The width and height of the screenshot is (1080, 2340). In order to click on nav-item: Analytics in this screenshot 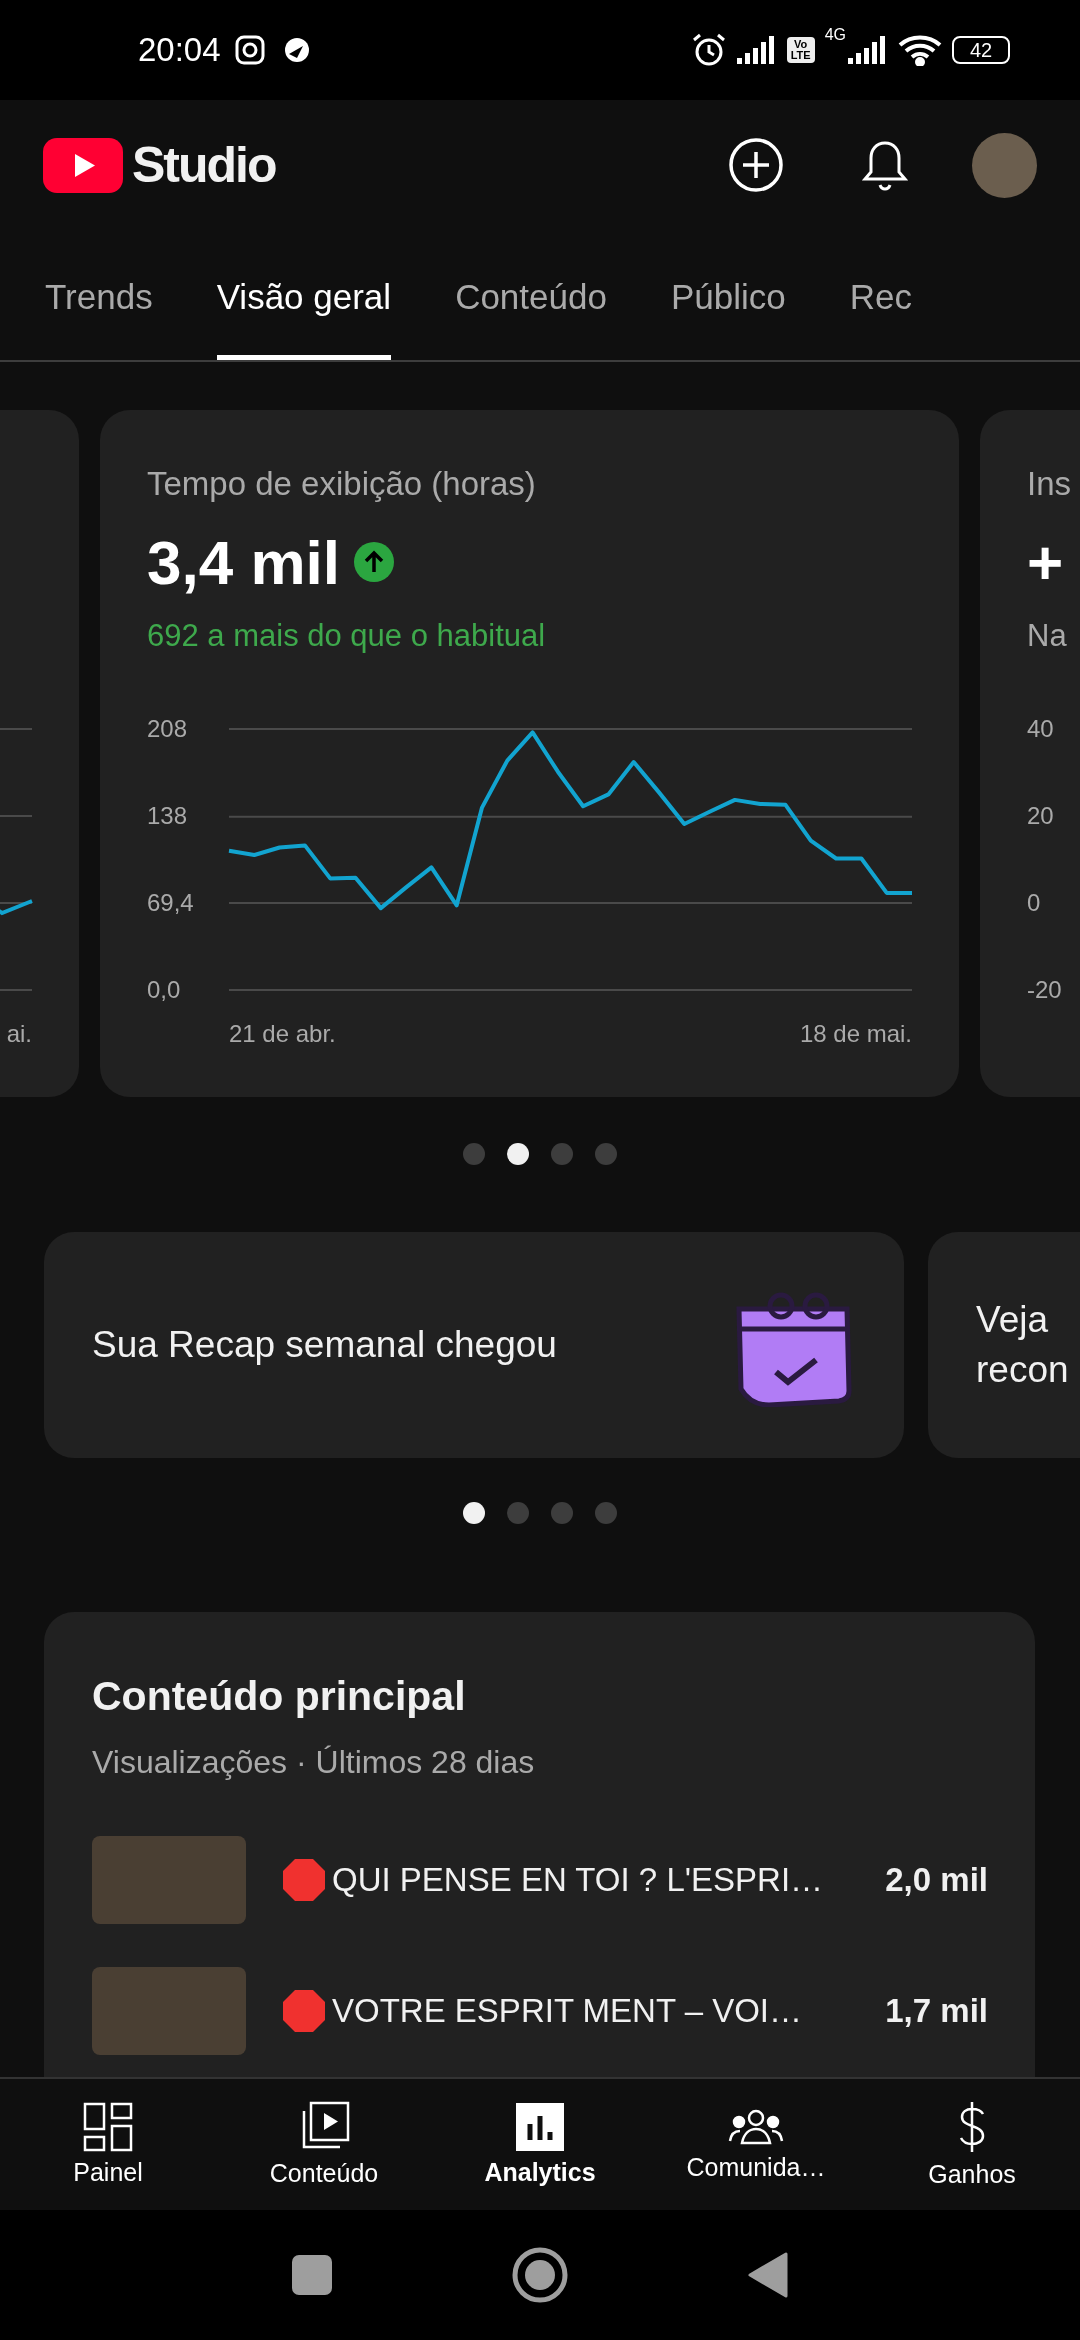, I will do `click(540, 2144)`.